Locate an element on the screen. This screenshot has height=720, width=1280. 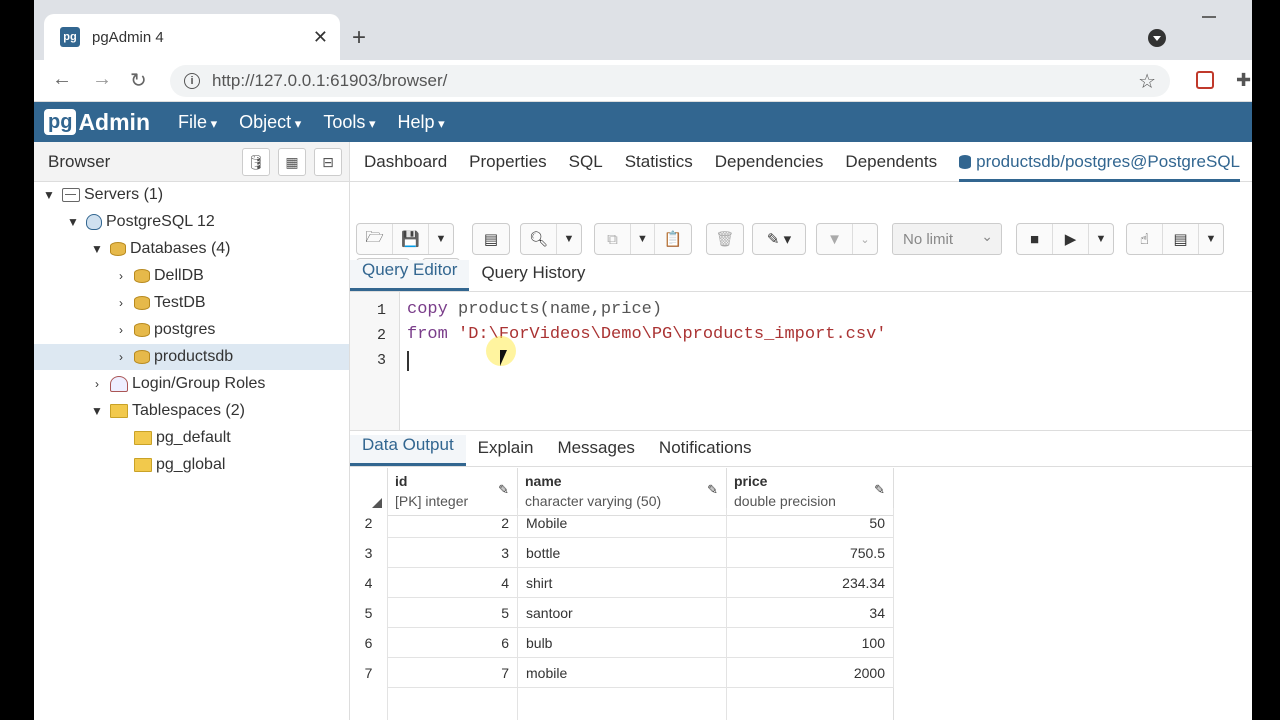
tab-data-output: Data Output is located at coordinates (408, 450).